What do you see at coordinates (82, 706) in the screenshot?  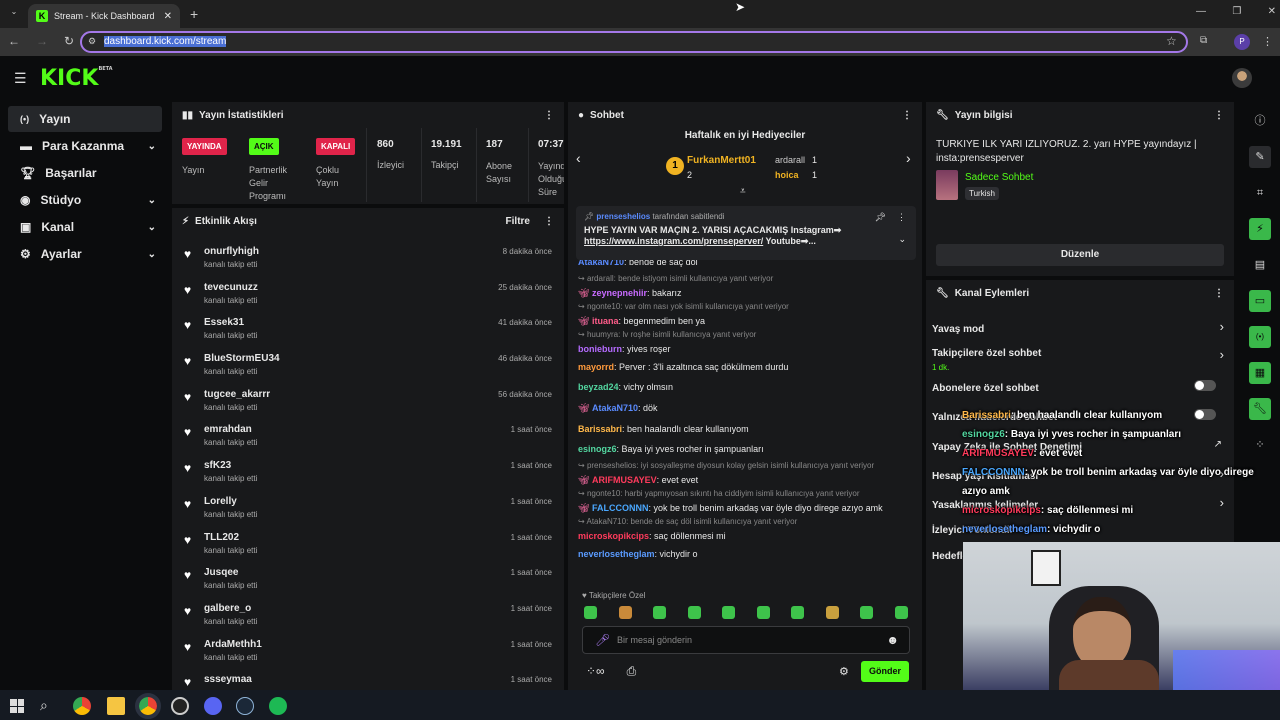 I see `chrome-taskbar-icon` at bounding box center [82, 706].